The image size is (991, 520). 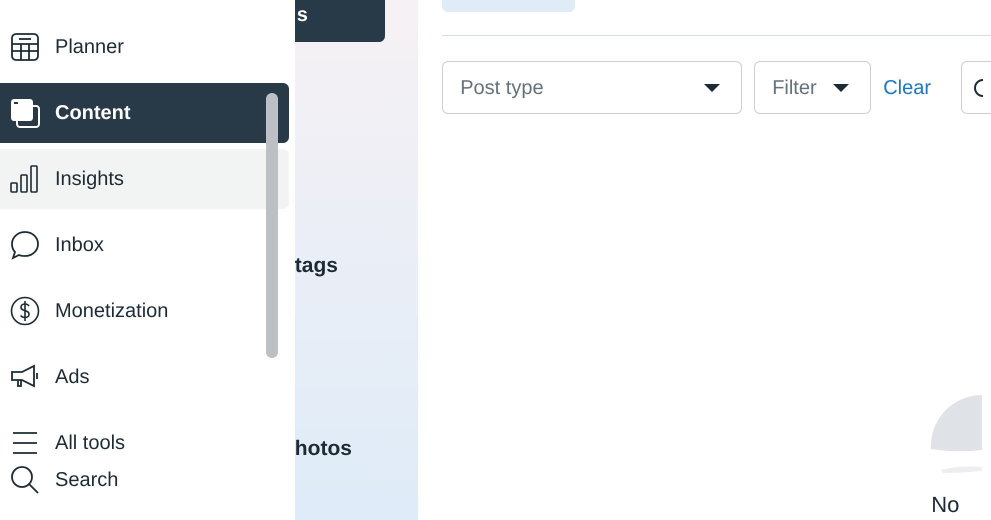 I want to click on search-field, so click(x=976, y=87).